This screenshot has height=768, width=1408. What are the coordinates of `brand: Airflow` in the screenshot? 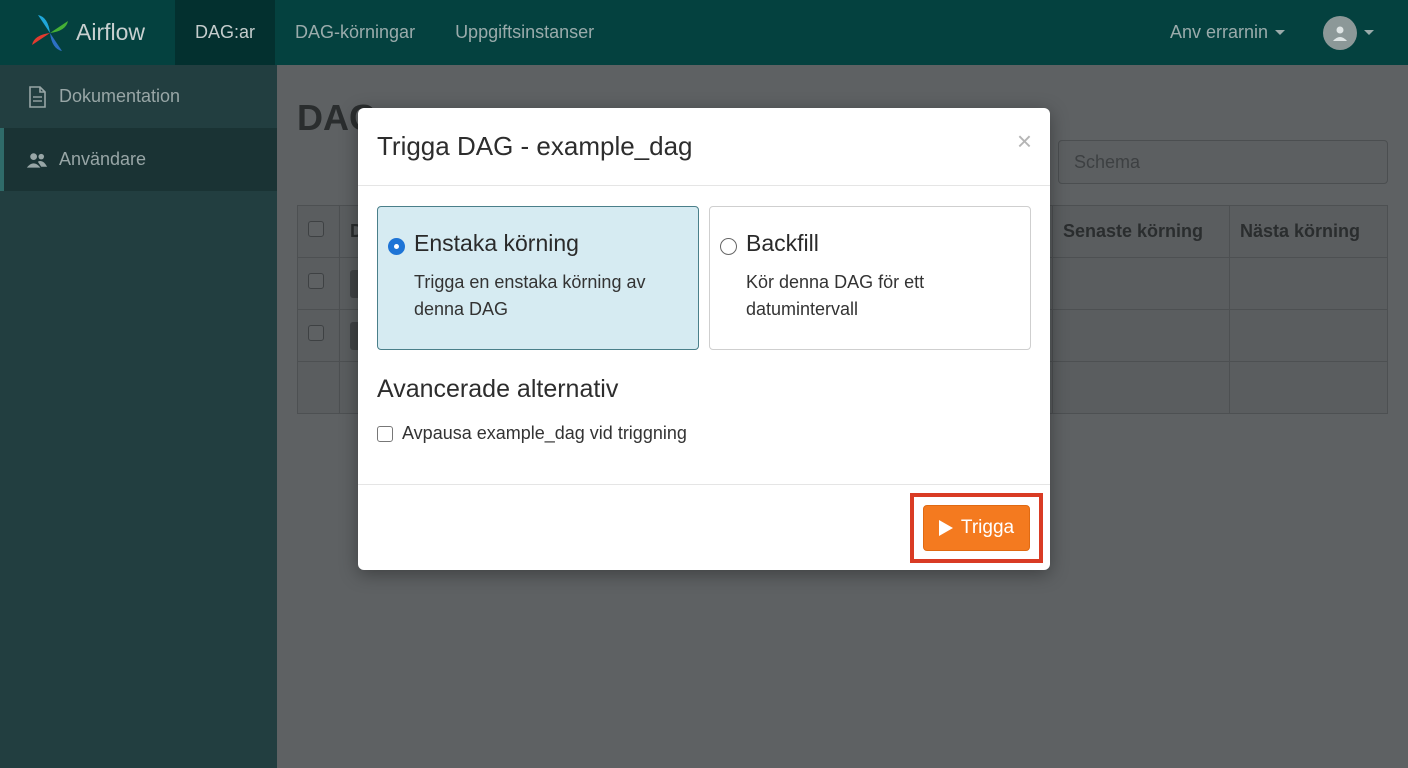 It's located at (87, 32).